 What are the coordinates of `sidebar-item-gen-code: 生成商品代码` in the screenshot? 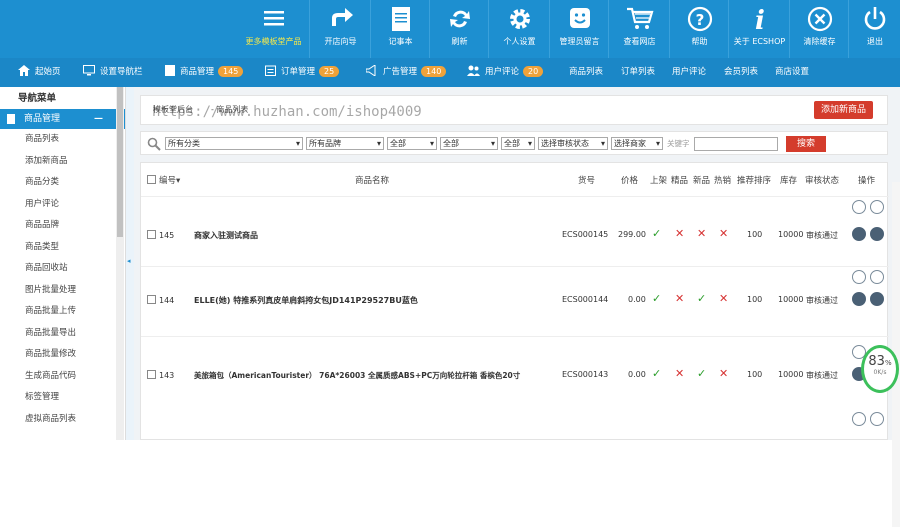 It's located at (62, 377).